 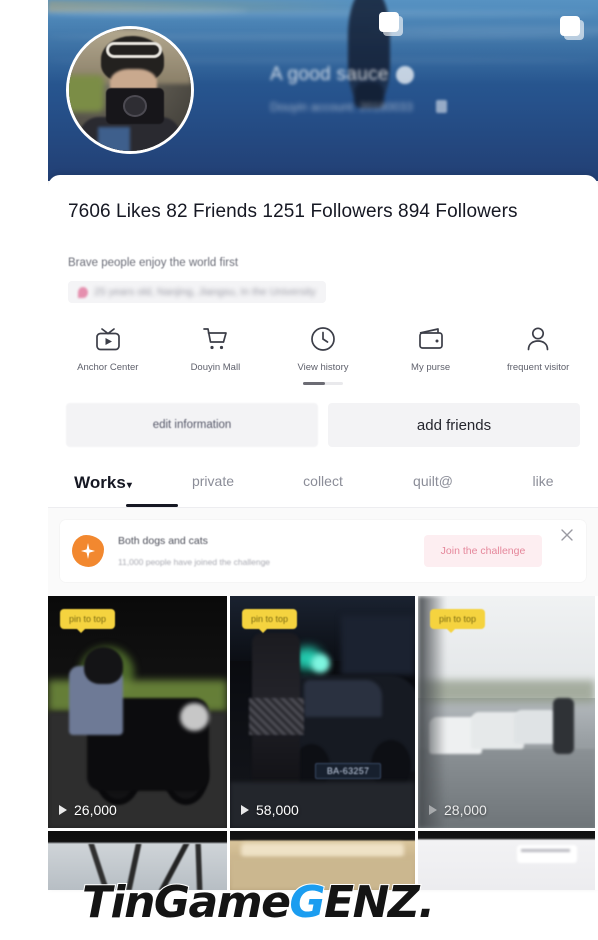 I want to click on profile-bio: Brave people enjoy the world first, so click(x=153, y=263).